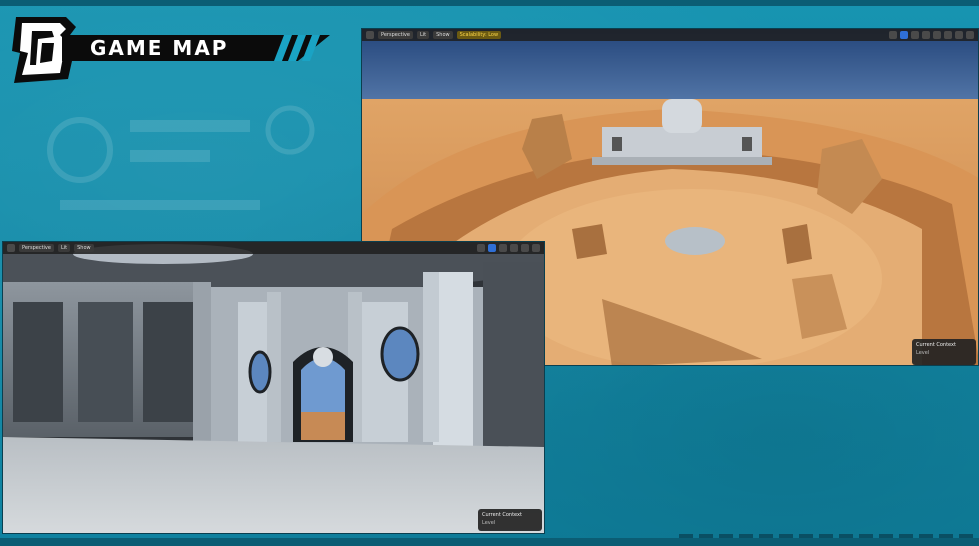  What do you see at coordinates (443, 35) in the screenshot?
I see `show-button: Show` at bounding box center [443, 35].